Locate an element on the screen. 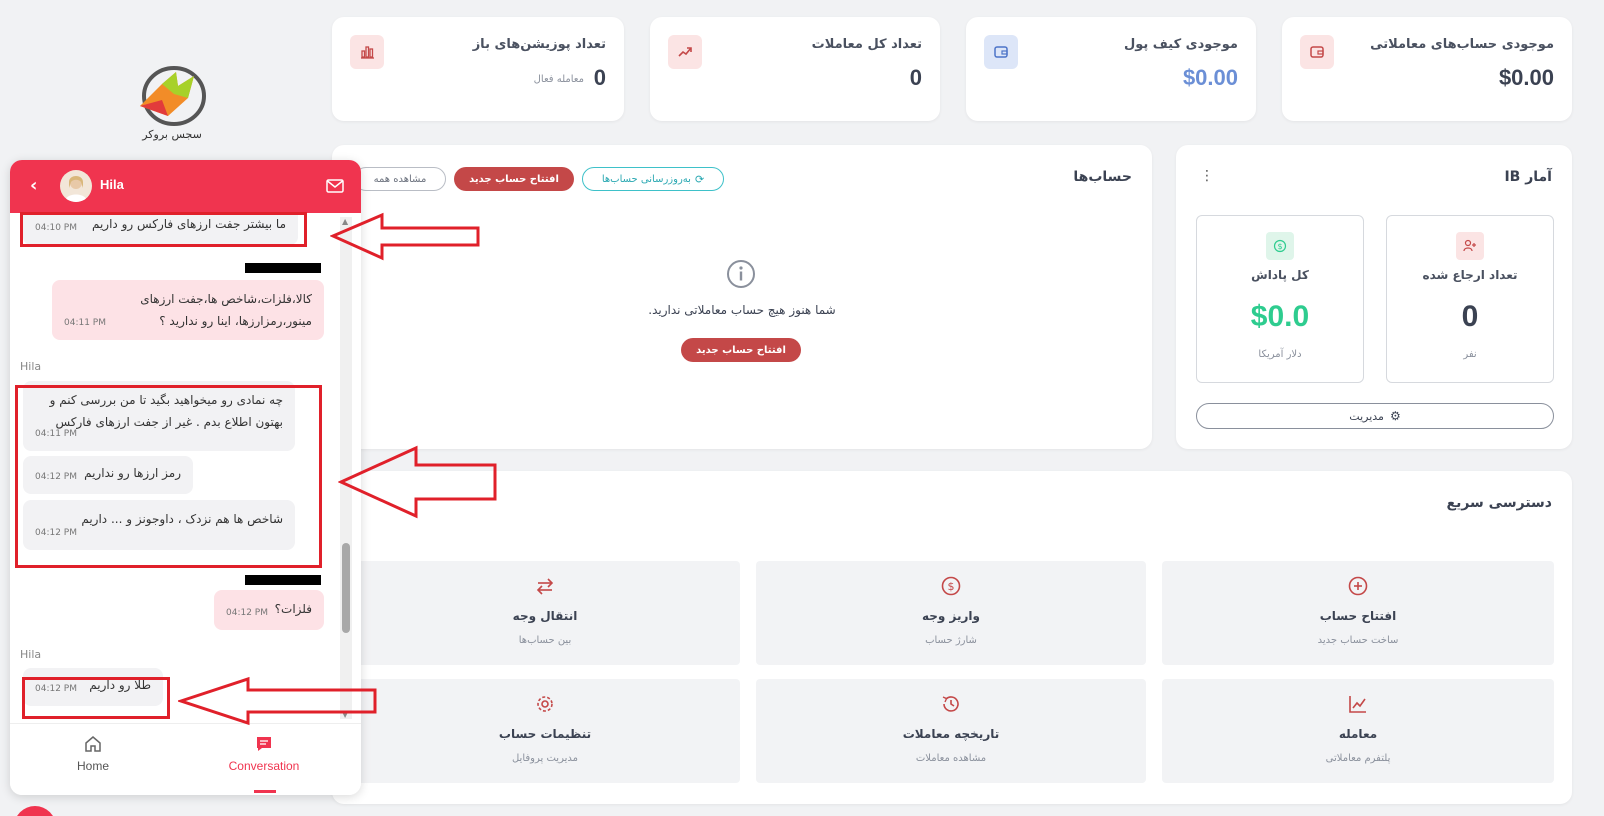 The height and width of the screenshot is (816, 1604). quick-trade-history: تاریخچه معاملات مشاهده معاملات is located at coordinates (951, 731).